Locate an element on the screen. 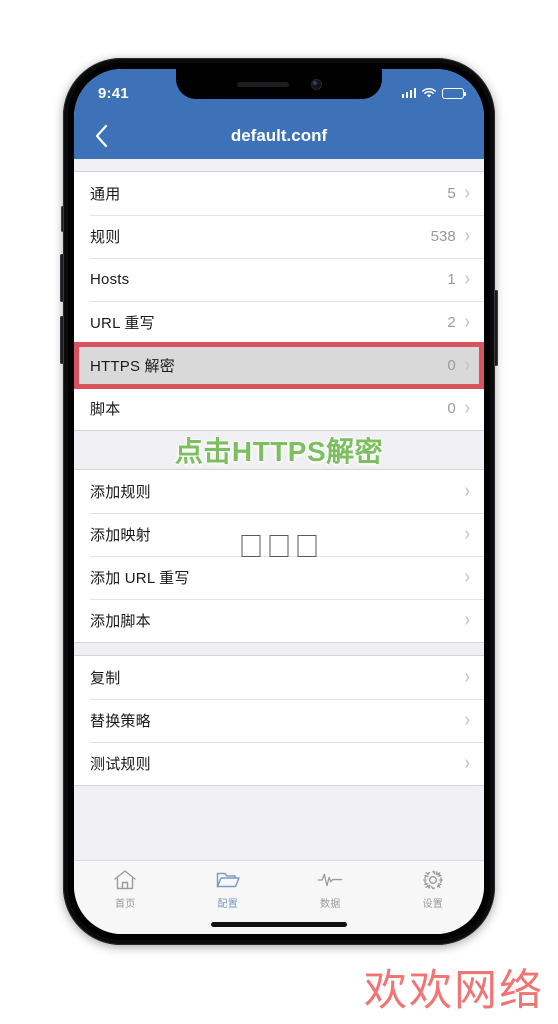 The image size is (558, 1024). annotation-text: 点击HTTPS解密 is located at coordinates (279, 451).